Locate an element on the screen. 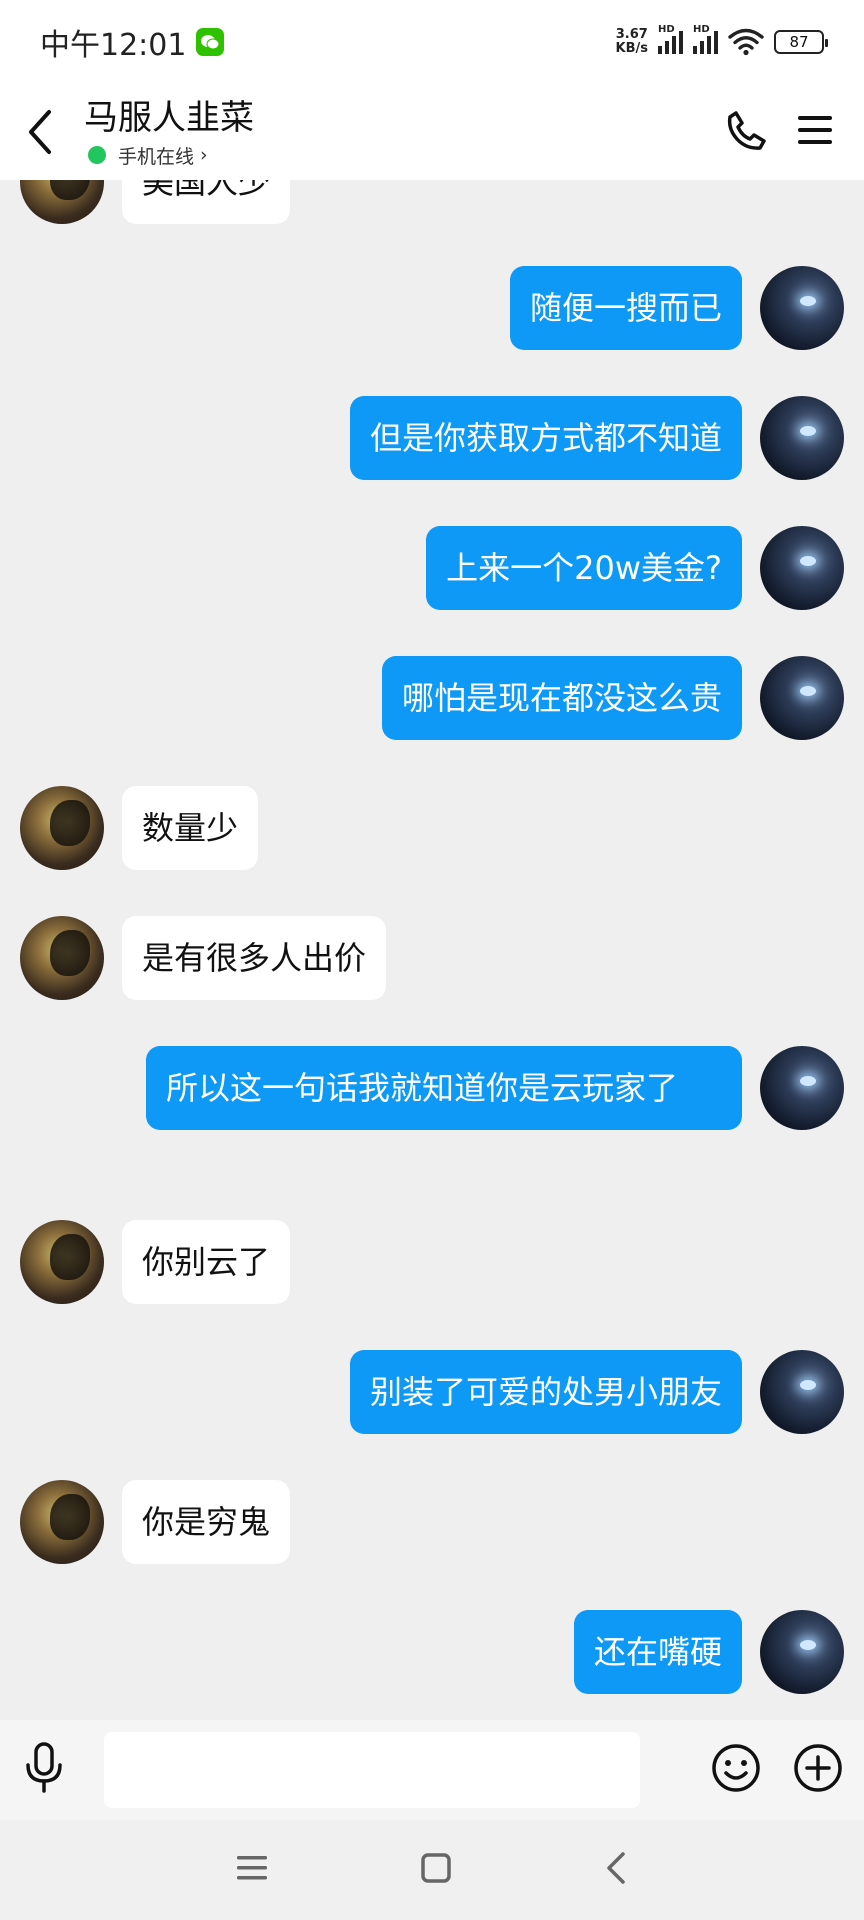 The width and height of the screenshot is (864, 1920). message-bubble: 还在嘴硬 is located at coordinates (657, 1652).